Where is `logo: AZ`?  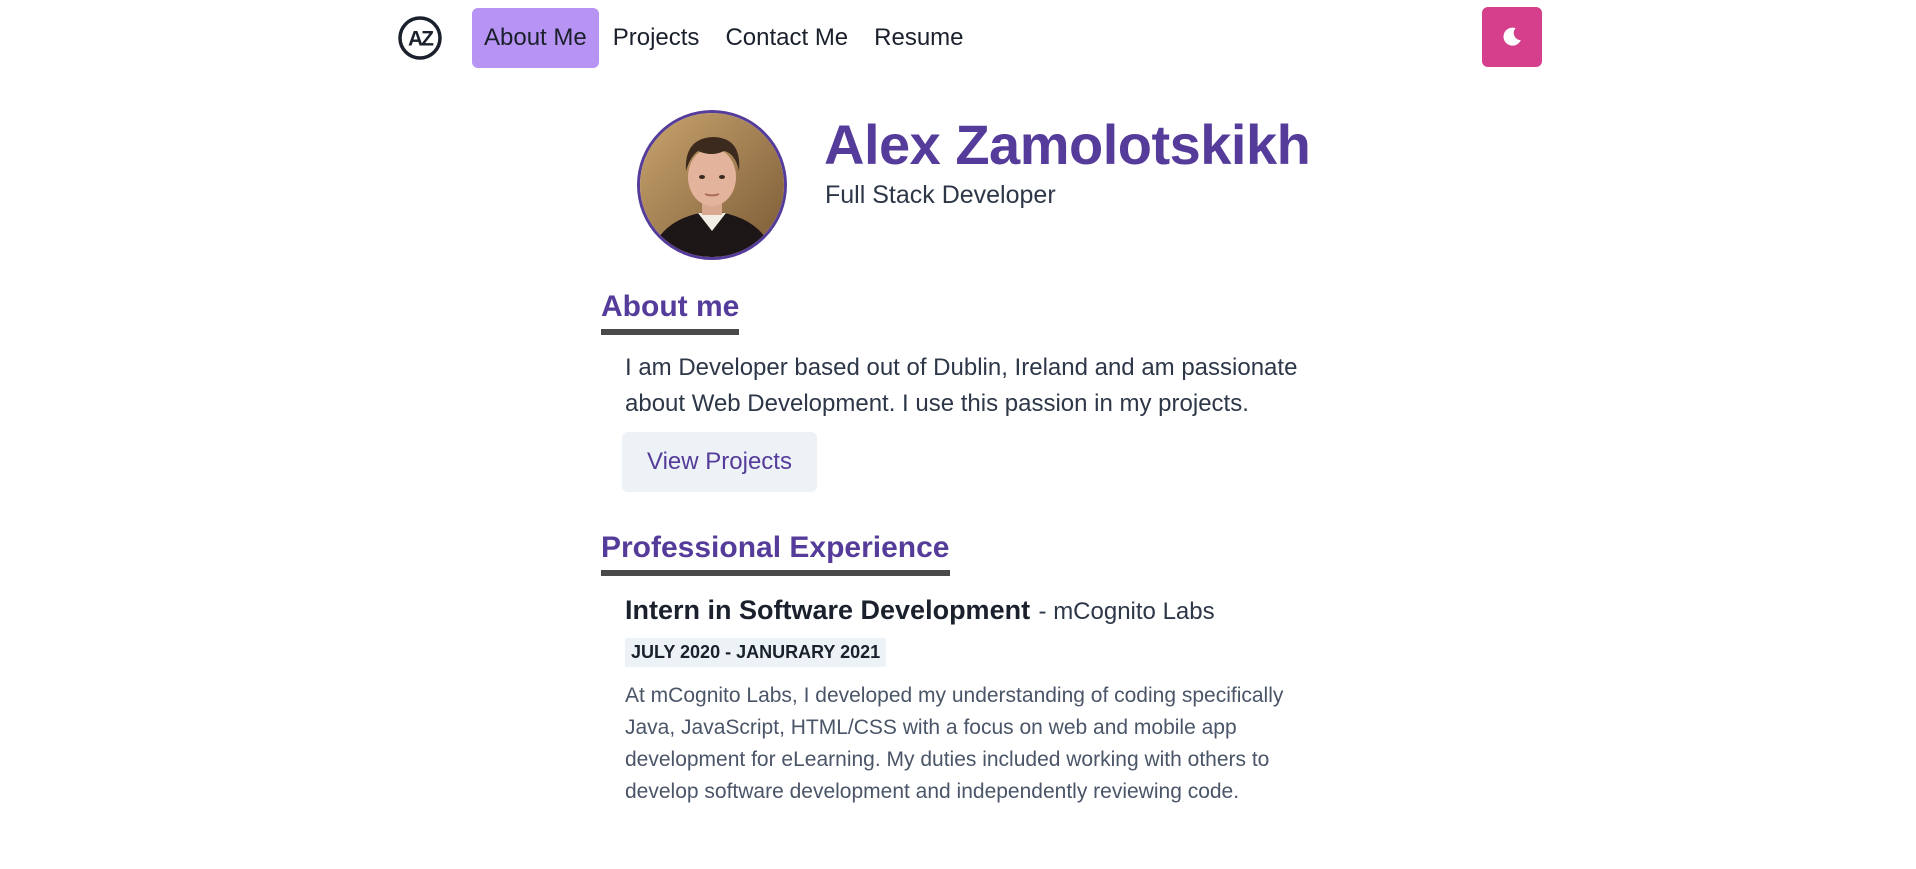 logo: AZ is located at coordinates (420, 38).